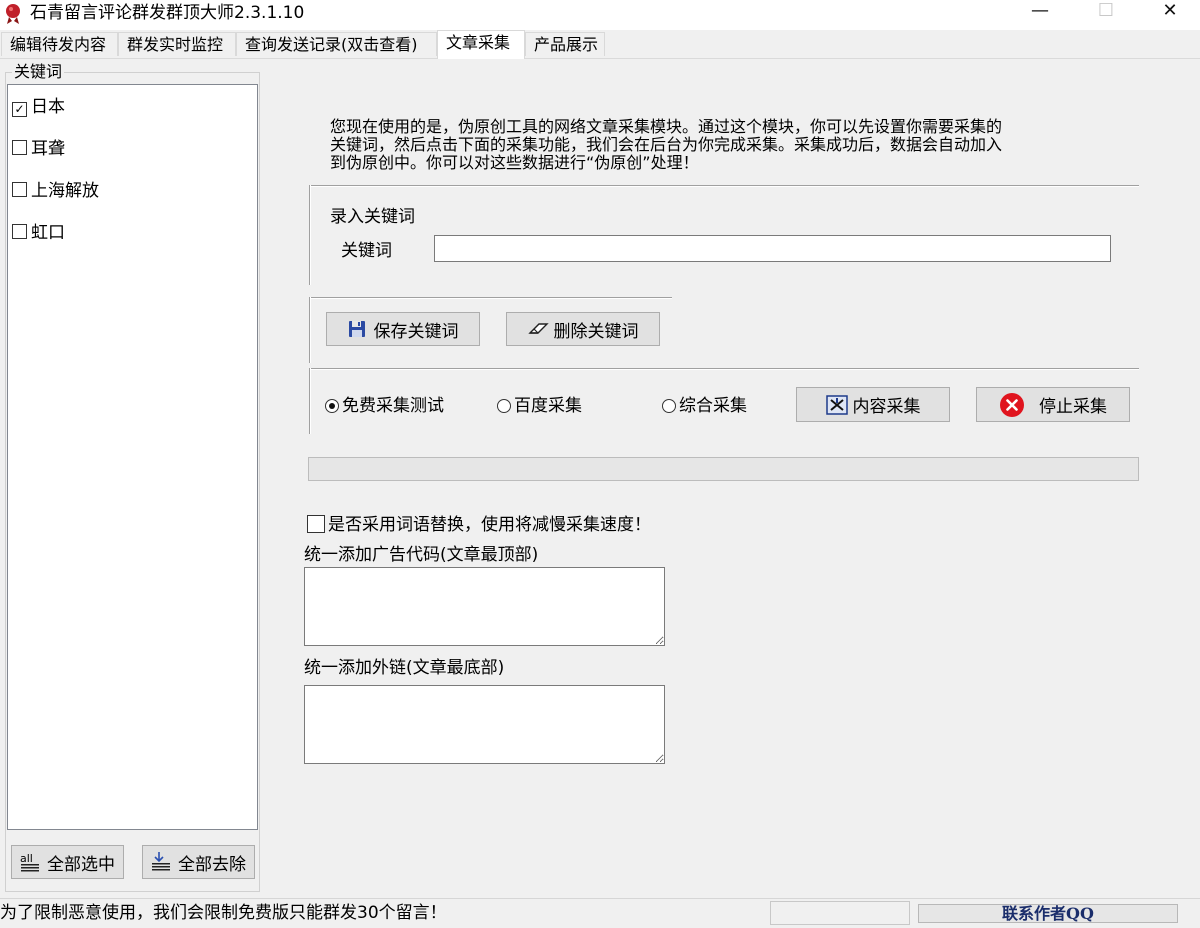 The height and width of the screenshot is (928, 1200). I want to click on ad-code-textarea, so click(484, 606).